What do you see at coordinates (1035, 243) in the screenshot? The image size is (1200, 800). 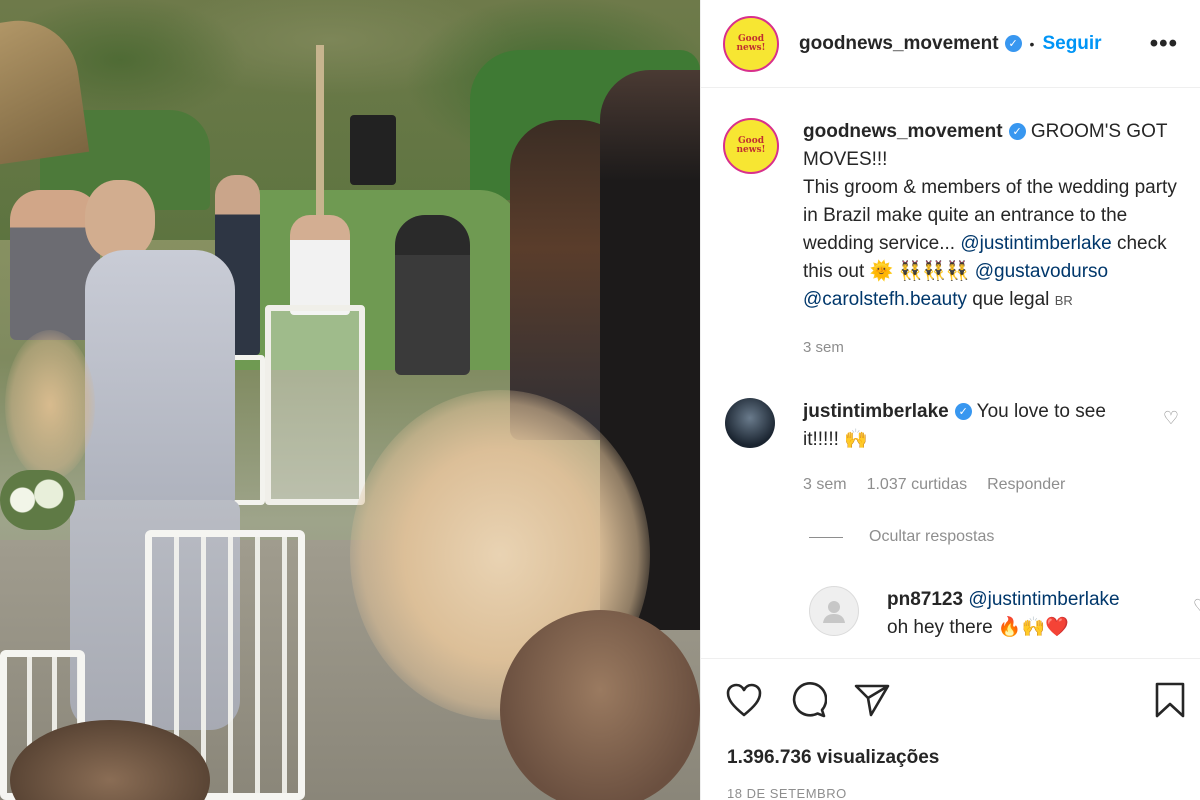 I see `mention-link-justintimberlake: @justintimberlake` at bounding box center [1035, 243].